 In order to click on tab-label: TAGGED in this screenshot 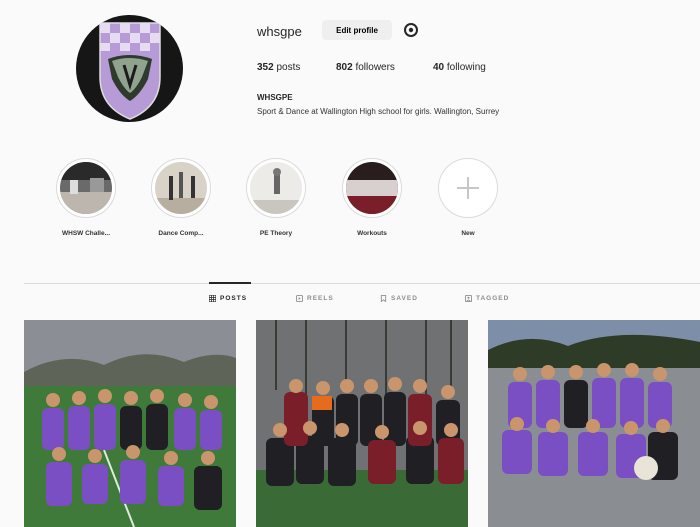, I will do `click(493, 298)`.